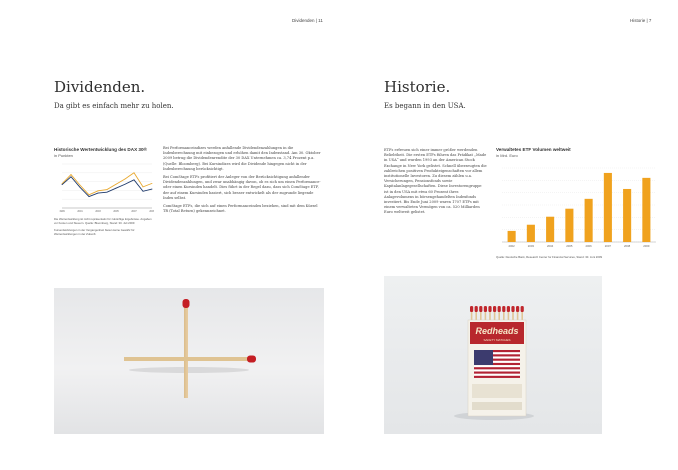 The width and height of the screenshot is (678, 470). Describe the element at coordinates (80, 211) in the screenshot. I see `x-tick-label: 2001` at that location.